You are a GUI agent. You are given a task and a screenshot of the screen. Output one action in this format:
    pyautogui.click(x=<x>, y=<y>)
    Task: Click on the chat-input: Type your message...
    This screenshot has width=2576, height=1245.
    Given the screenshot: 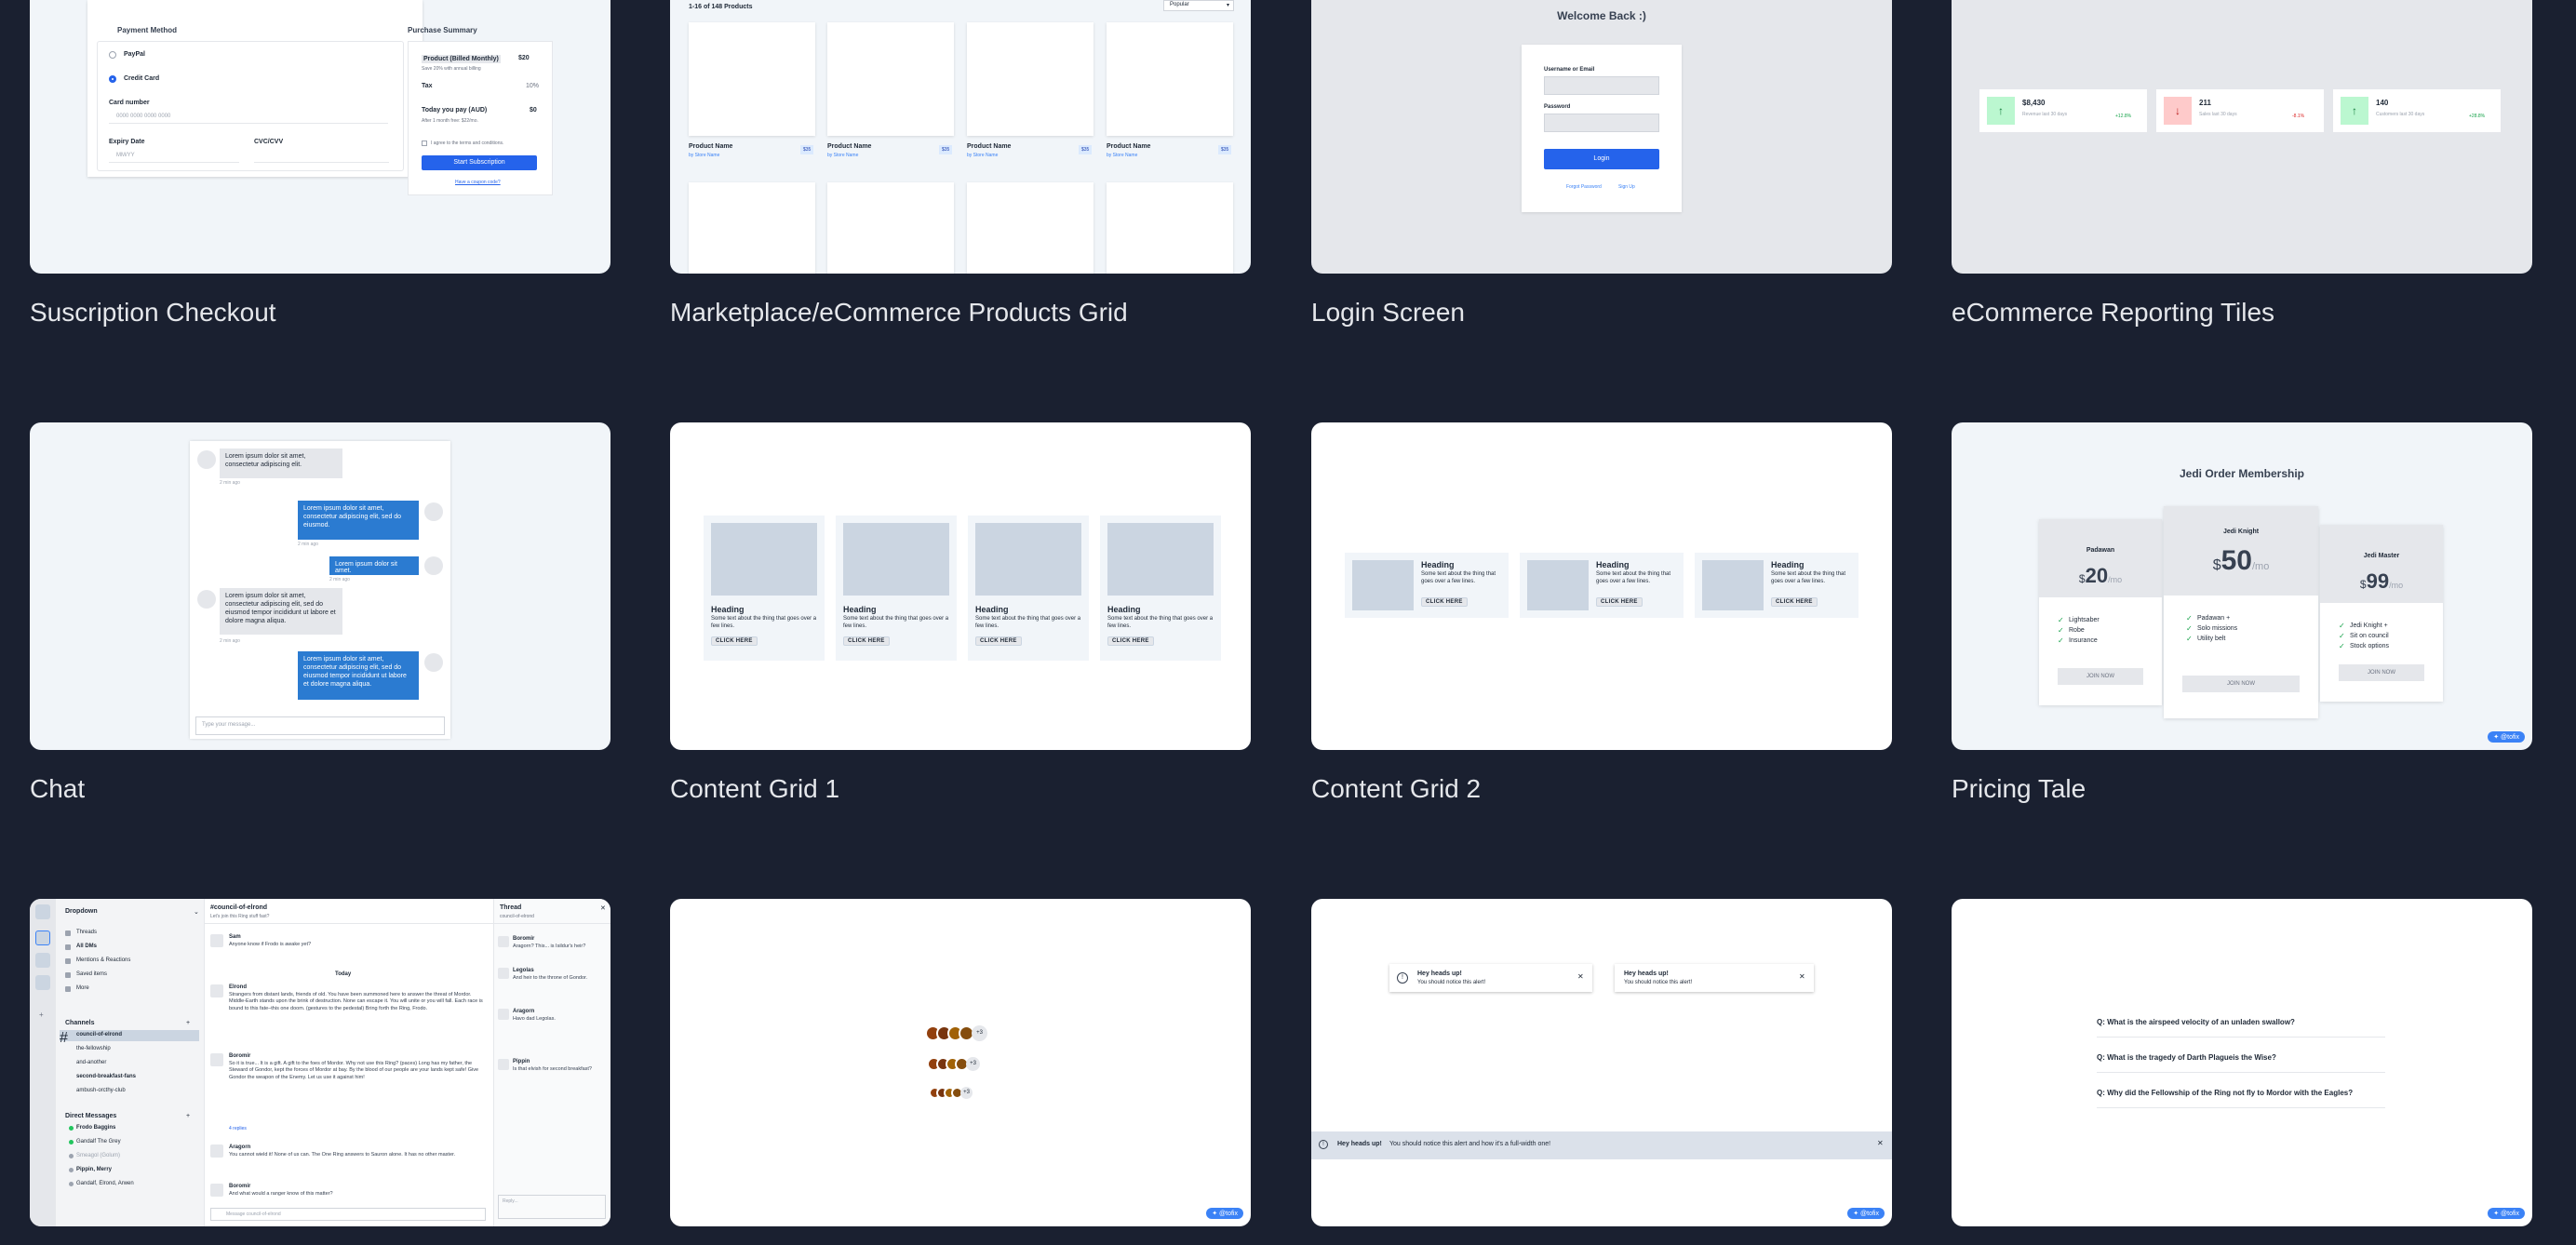 What is the action you would take?
    pyautogui.click(x=320, y=725)
    